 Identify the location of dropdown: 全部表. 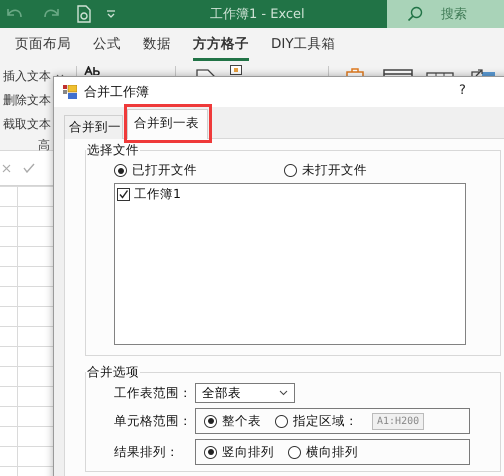
(245, 393).